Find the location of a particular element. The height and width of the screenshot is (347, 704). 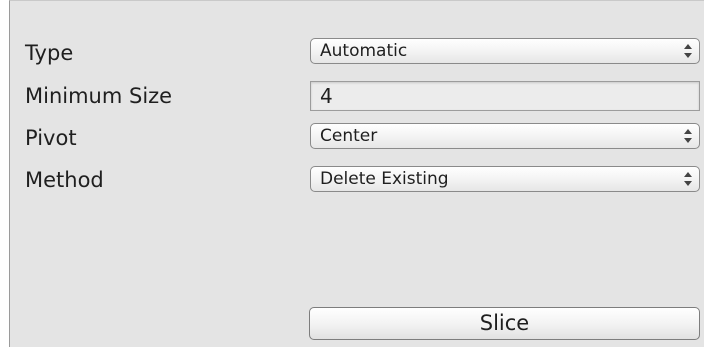

minimum-size-field: 4 is located at coordinates (505, 96).